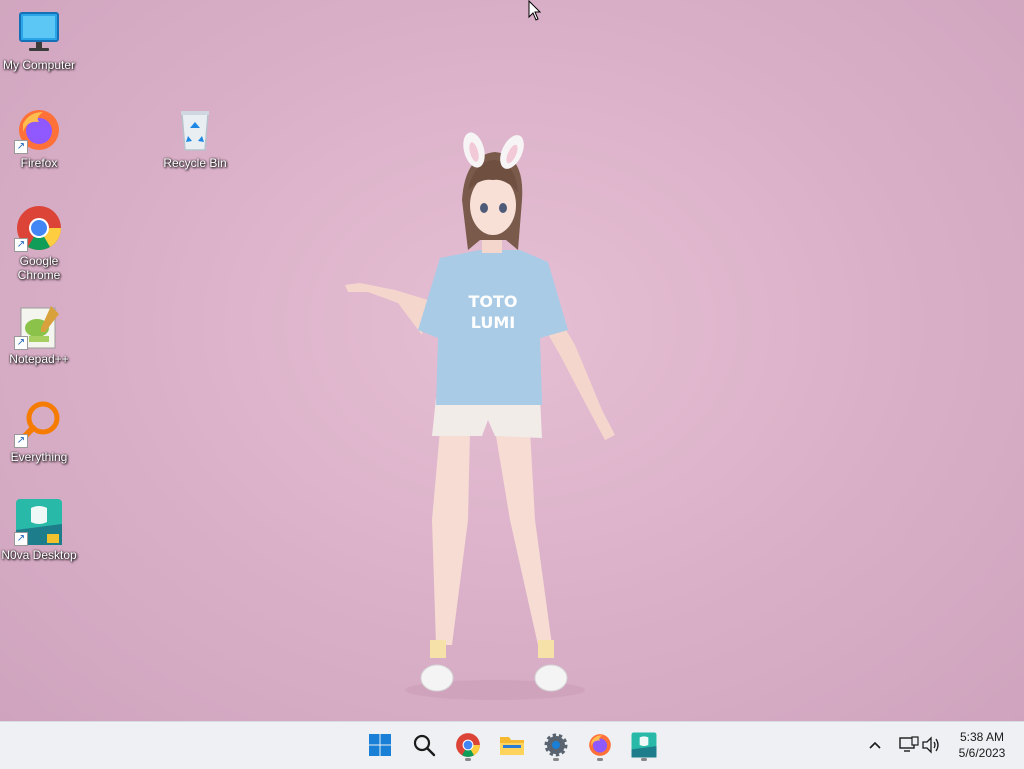 The width and height of the screenshot is (1024, 769). I want to click on tray-clock: 5:38 AM 5/6/2023, so click(982, 745).